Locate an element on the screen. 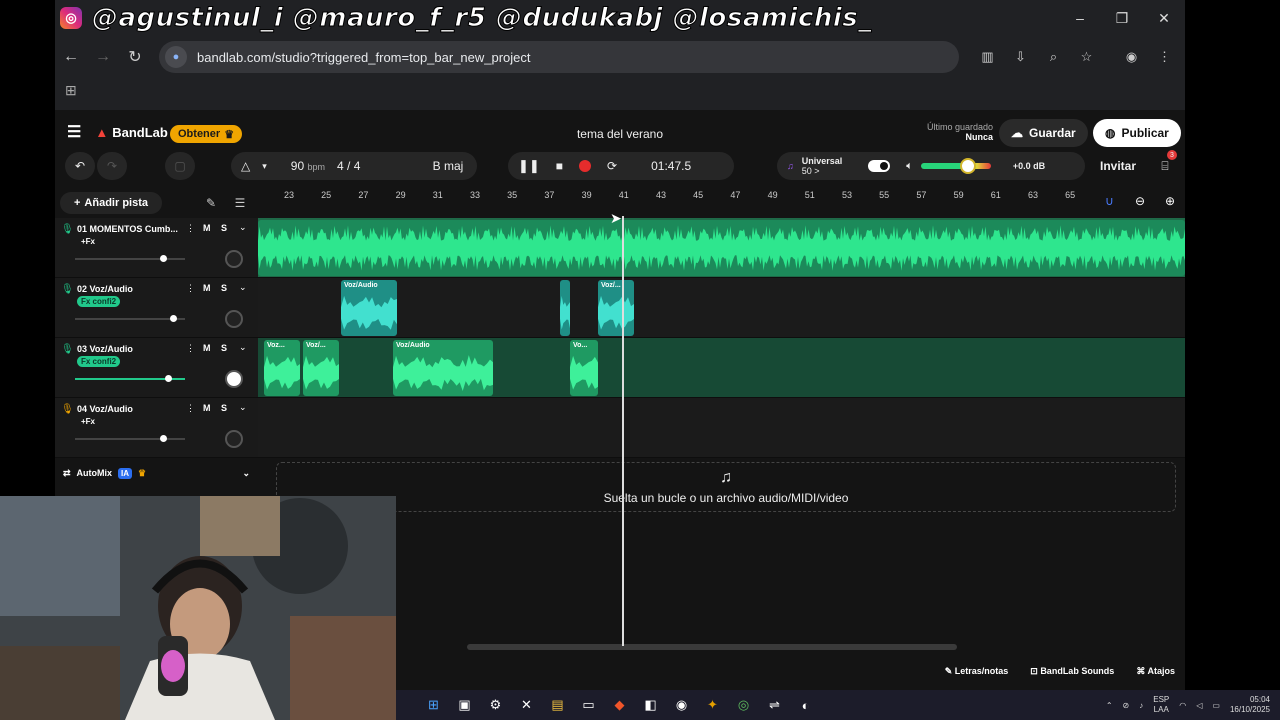 The height and width of the screenshot is (720, 1280). publish-button: ◍ Publicar is located at coordinates (1137, 133).